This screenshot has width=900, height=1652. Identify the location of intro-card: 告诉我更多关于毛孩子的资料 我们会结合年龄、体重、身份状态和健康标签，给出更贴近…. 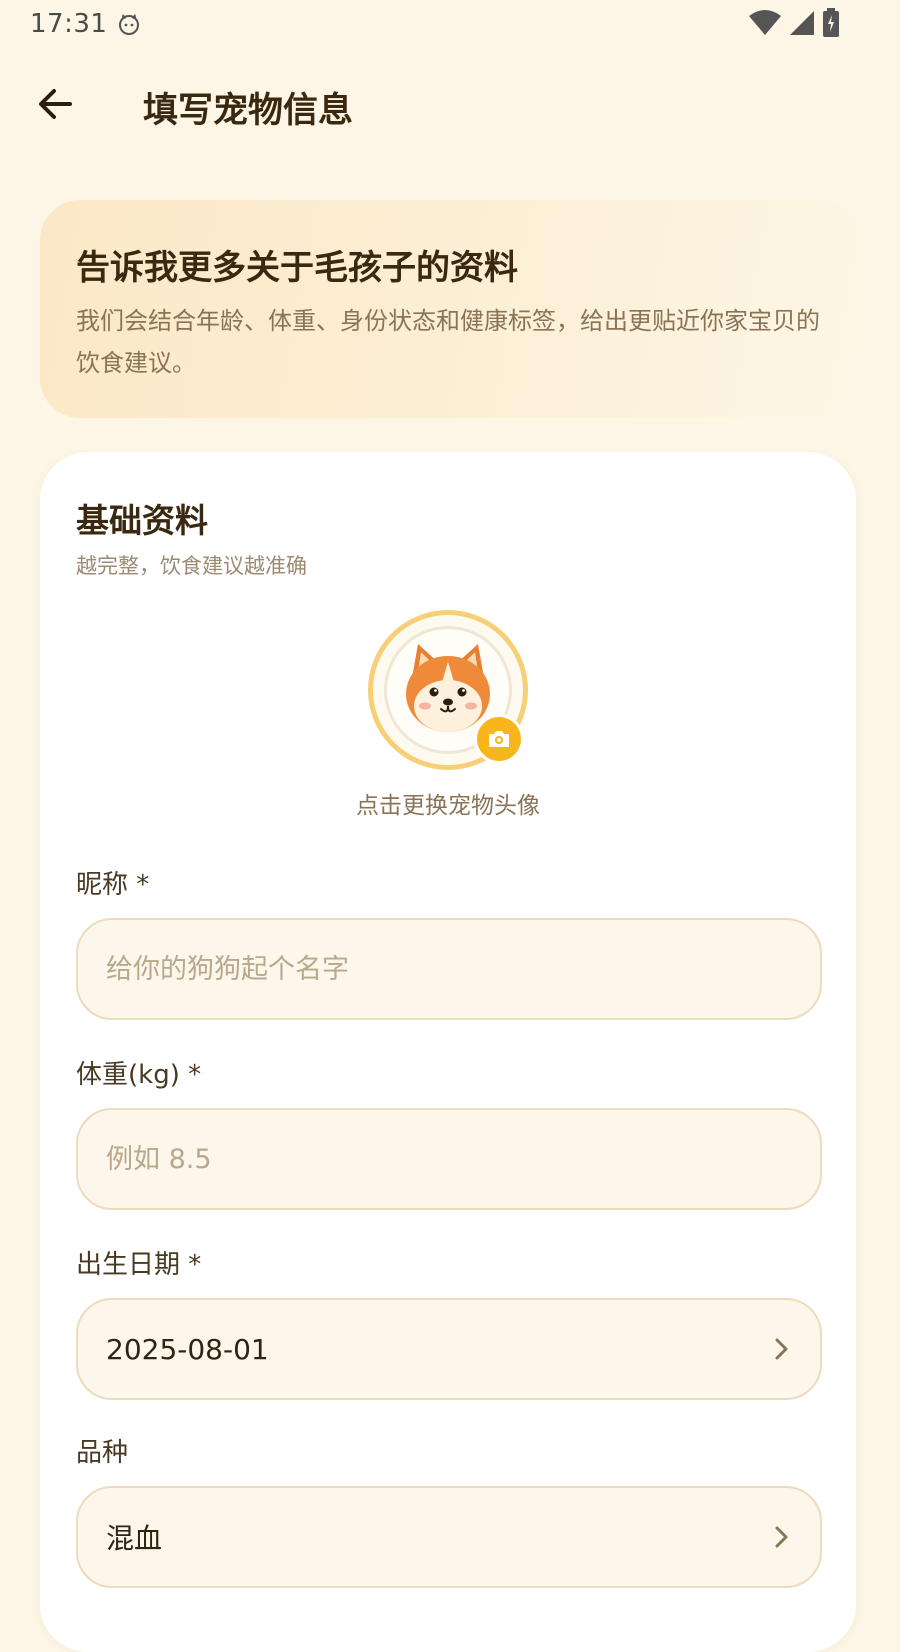
(450, 309).